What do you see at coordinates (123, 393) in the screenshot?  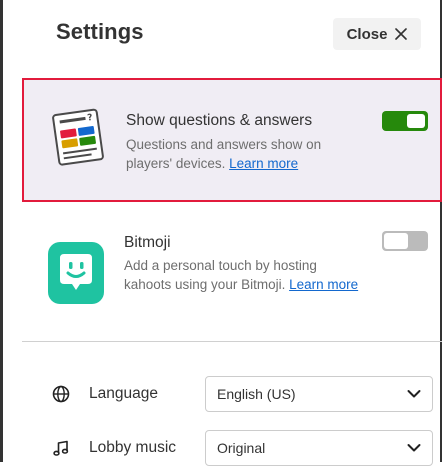 I see `language-label: Language` at bounding box center [123, 393].